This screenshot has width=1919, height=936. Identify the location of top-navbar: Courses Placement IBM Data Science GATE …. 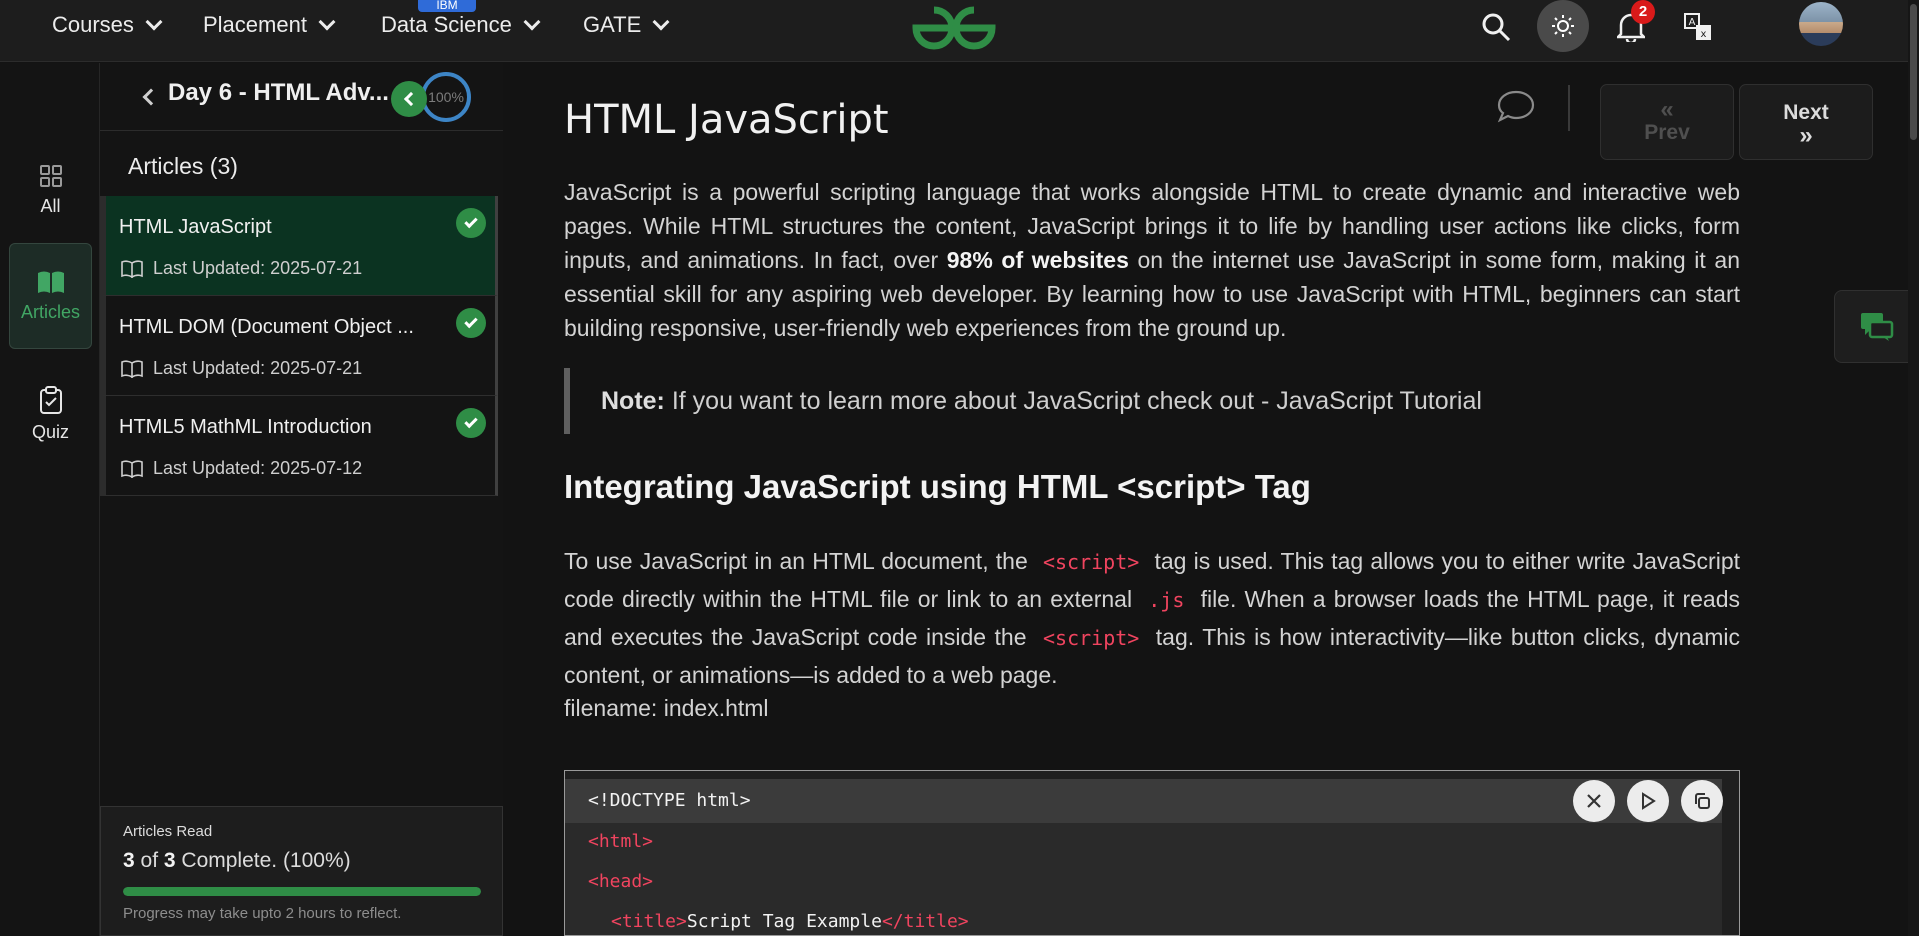
(959, 31).